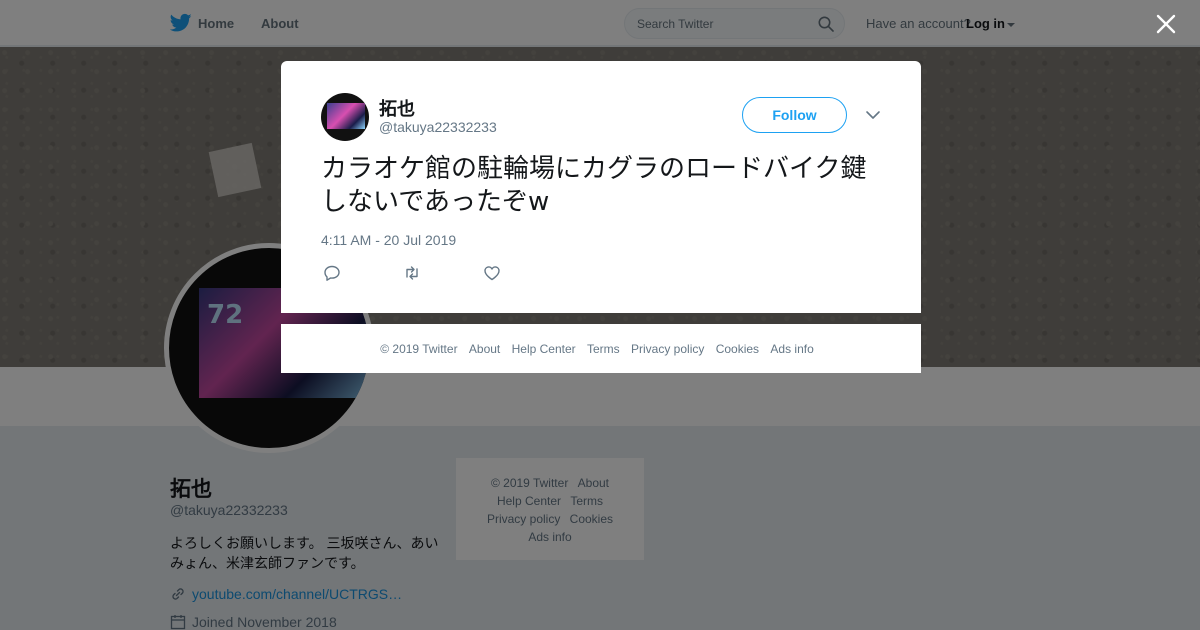 The height and width of the screenshot is (630, 1200). I want to click on modal-footer-copyright: © 2019 Twitter, so click(418, 349).